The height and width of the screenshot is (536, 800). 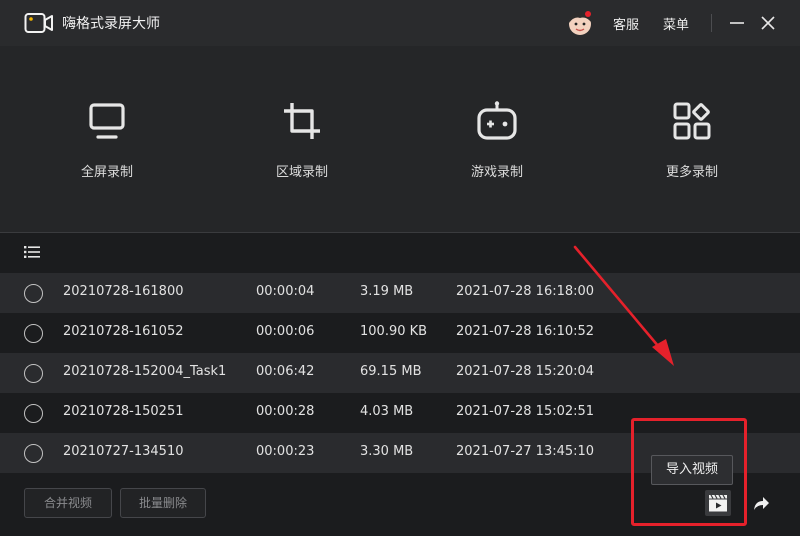 What do you see at coordinates (692, 121) in the screenshot?
I see `grid-more-icon` at bounding box center [692, 121].